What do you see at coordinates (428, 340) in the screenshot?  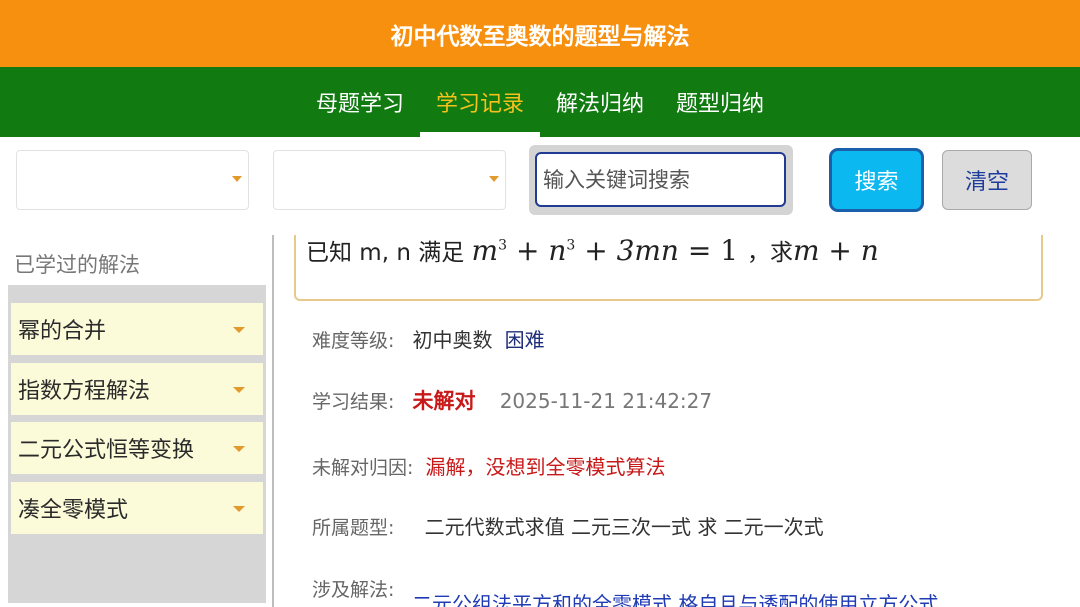 I see `difficulty-row: 难度等级: 初中奥数 困难` at bounding box center [428, 340].